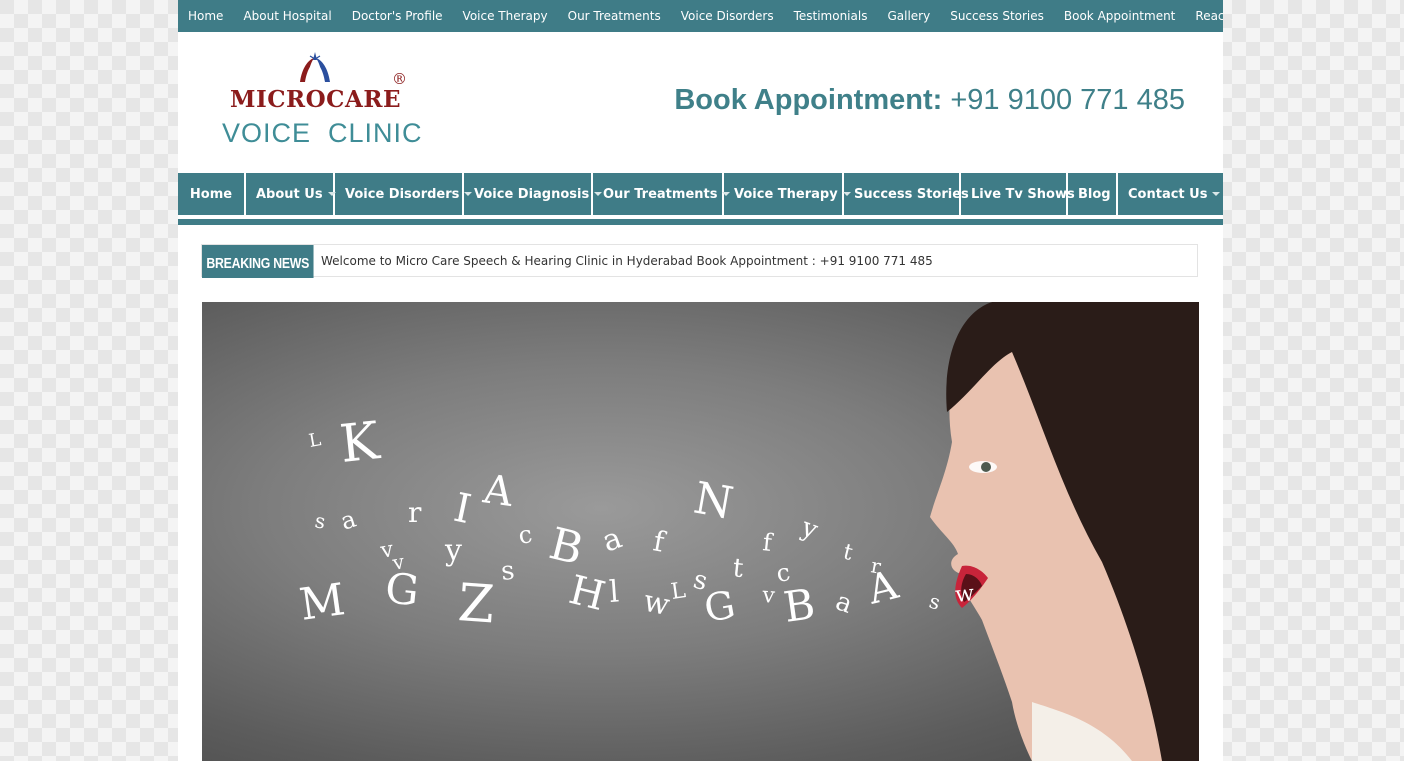 This screenshot has height=761, width=1404. Describe the element at coordinates (587, 593) in the screenshot. I see `hero-letter: H` at that location.